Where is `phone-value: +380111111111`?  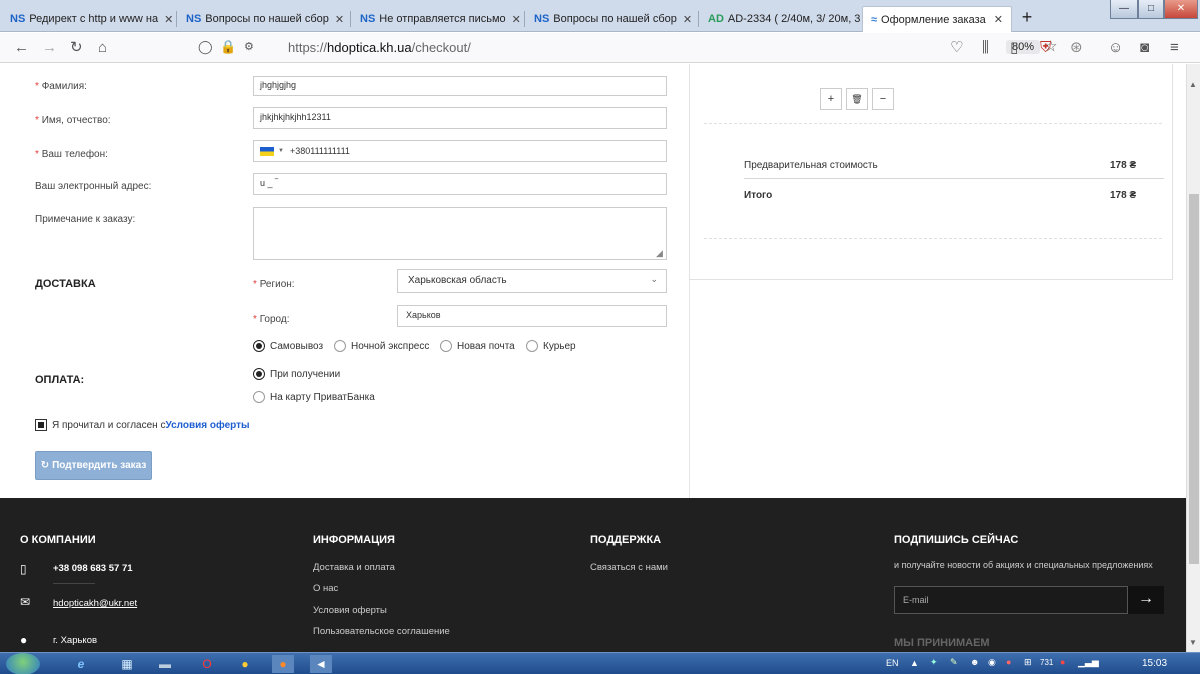 phone-value: +380111111111 is located at coordinates (319, 151).